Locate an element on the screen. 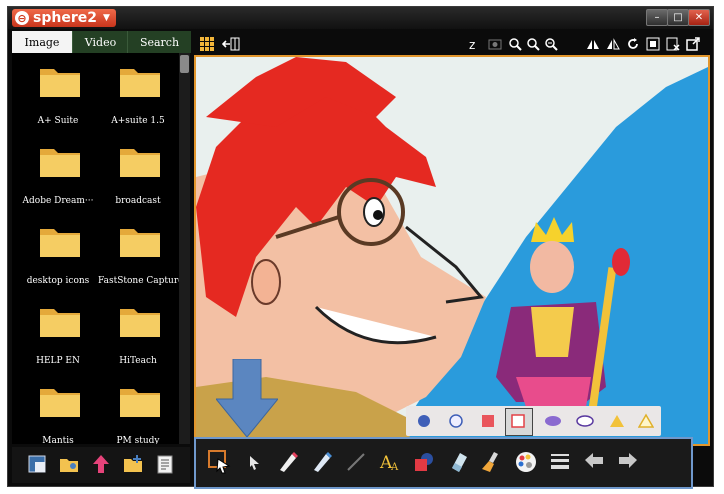 Image resolution: width=724 pixels, height=494 pixels. tab-image: Image is located at coordinates (42, 42).